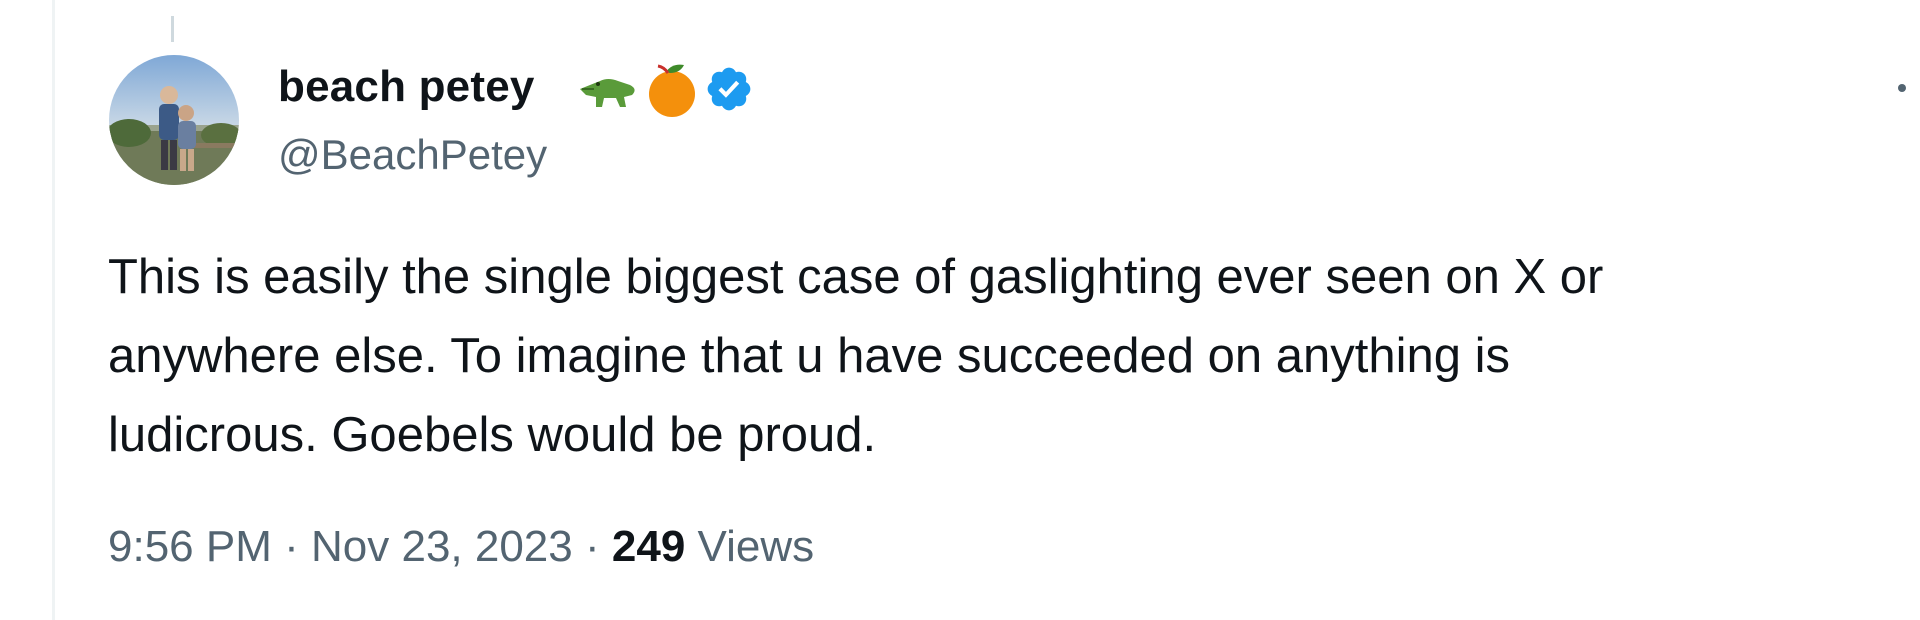 The width and height of the screenshot is (1920, 620). Describe the element at coordinates (756, 546) in the screenshot. I see `views-label: Views` at that location.